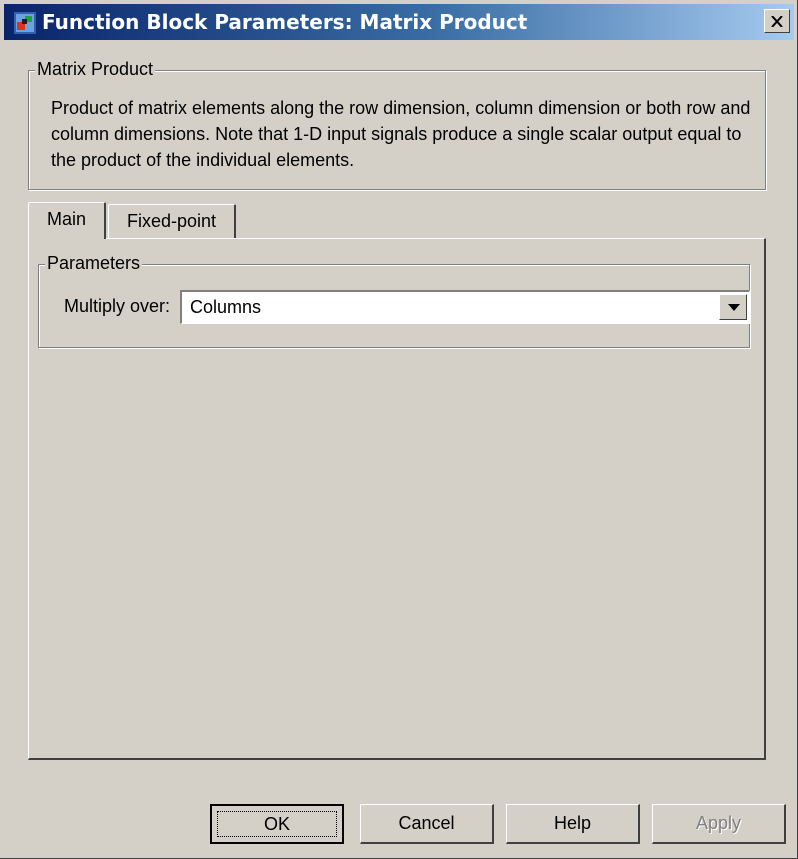  What do you see at coordinates (94, 263) in the screenshot?
I see `parameters-group-label: Parameters` at bounding box center [94, 263].